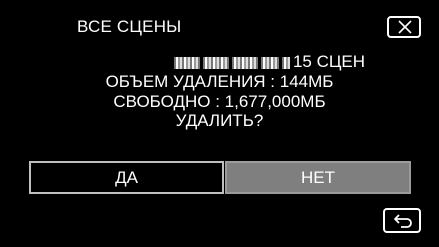 This screenshot has width=439, height=247. I want to click on delete-question: УДАЛИТЬ?, so click(219, 120).